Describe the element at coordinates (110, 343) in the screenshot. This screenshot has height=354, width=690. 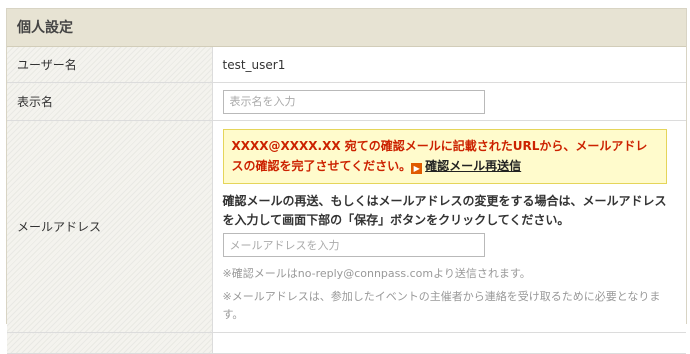
I see `next-row-label` at that location.